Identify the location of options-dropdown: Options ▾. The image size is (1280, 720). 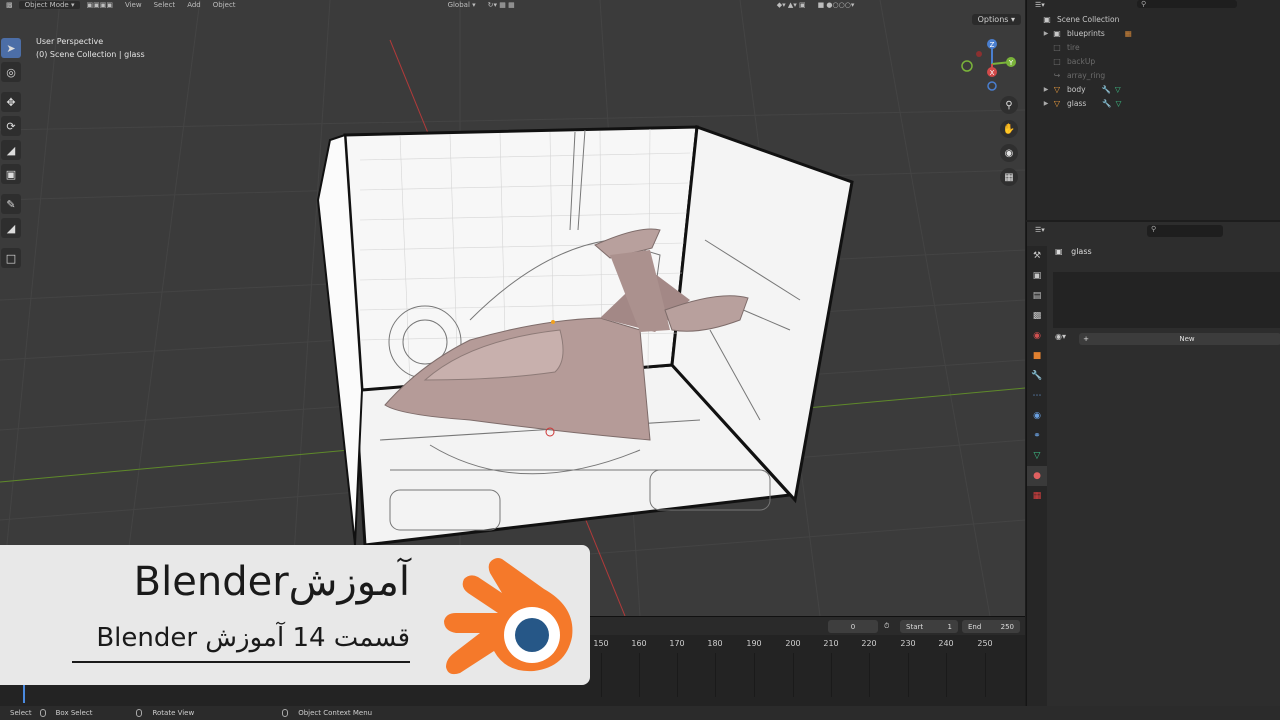
(996, 19).